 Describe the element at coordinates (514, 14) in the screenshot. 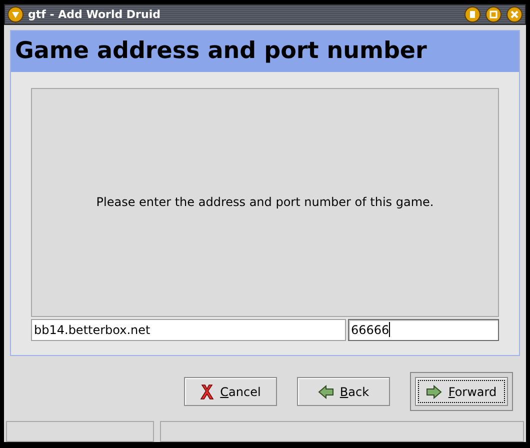

I see `close-icon` at that location.